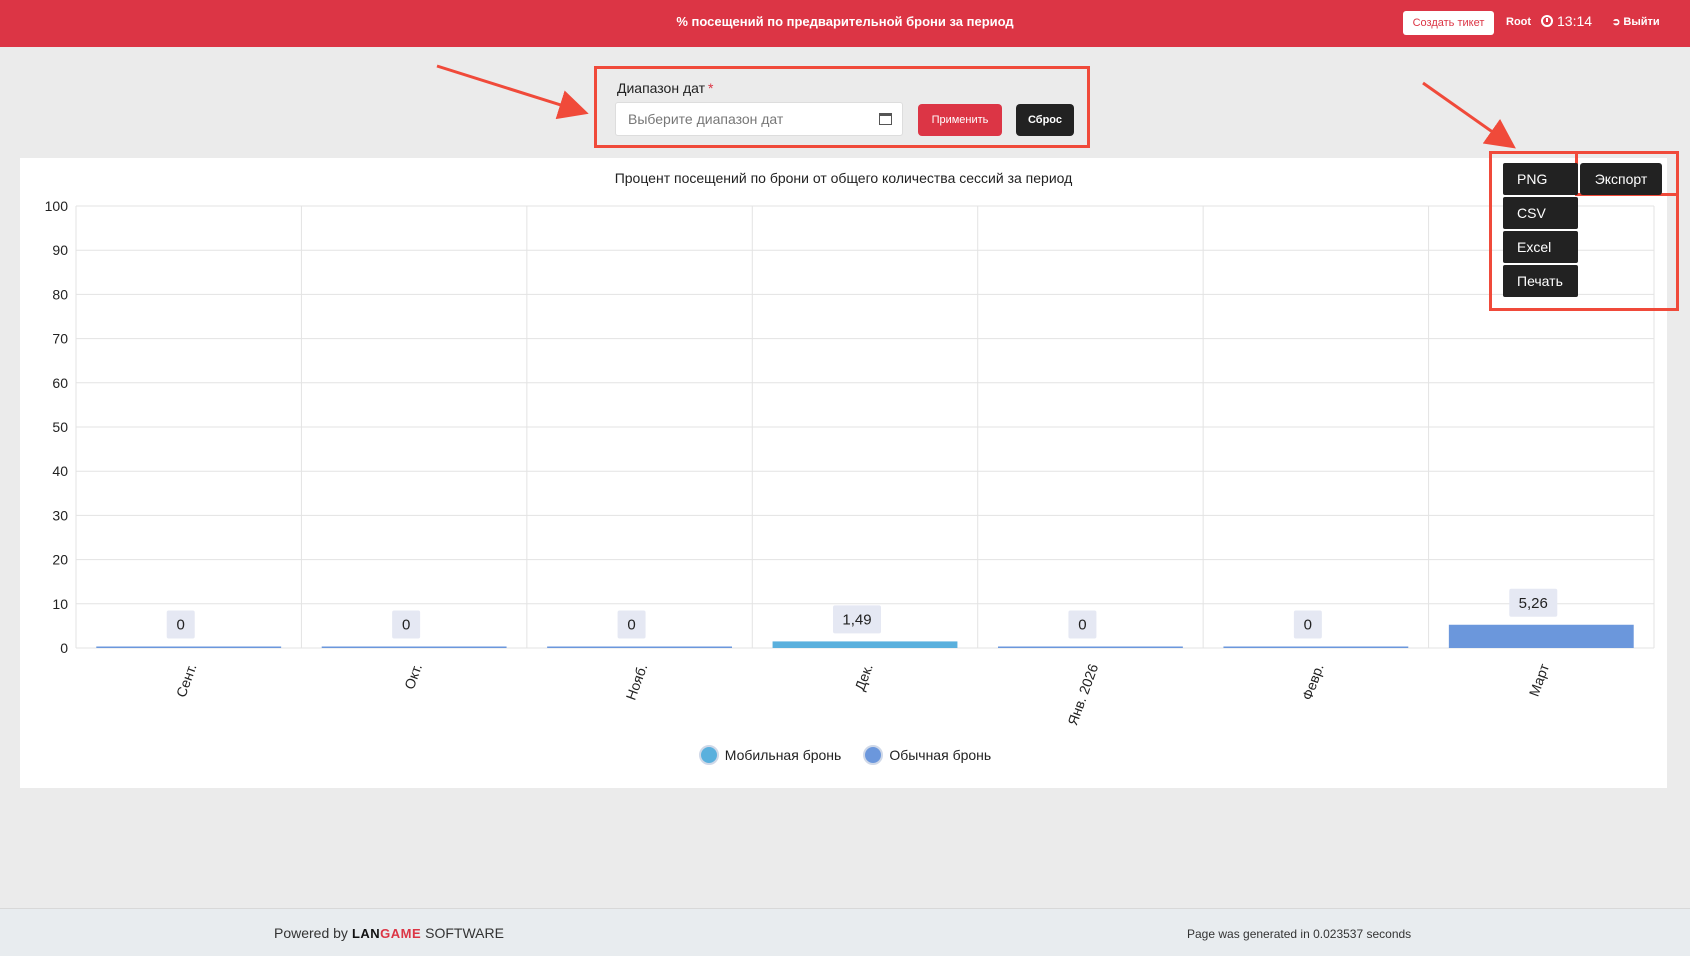 The width and height of the screenshot is (1690, 956). I want to click on x-tick-label: Февр., so click(1313, 682).